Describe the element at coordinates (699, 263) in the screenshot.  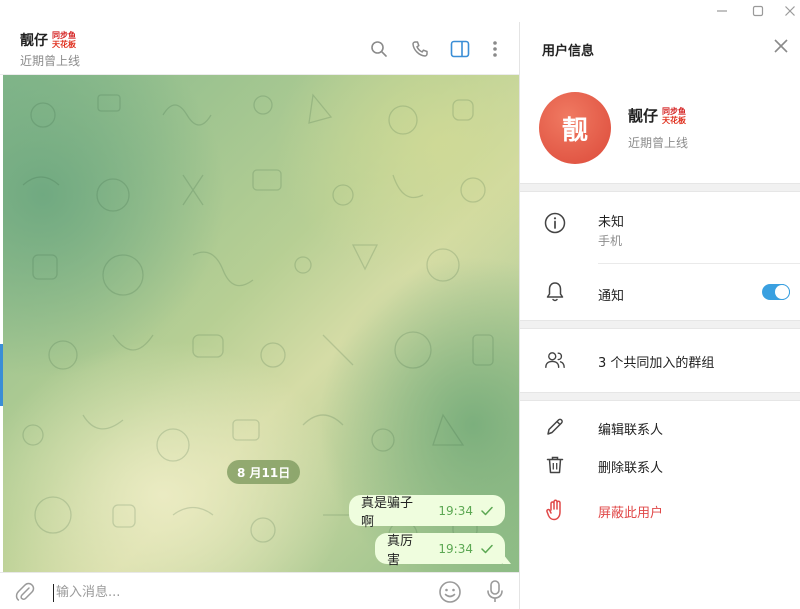
I see `row-divider` at that location.